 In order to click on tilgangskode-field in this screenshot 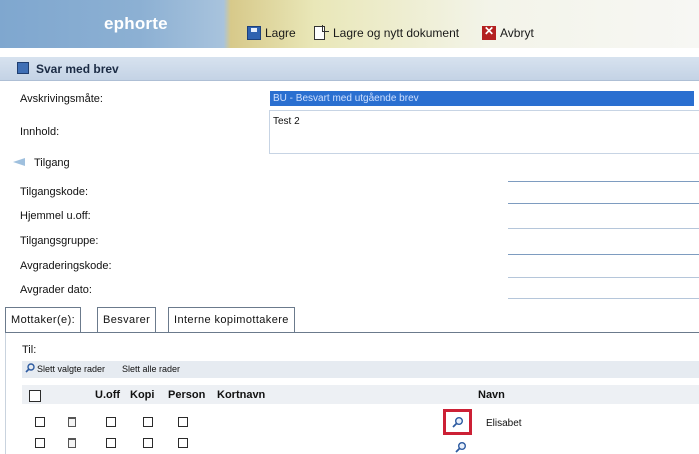, I will do `click(603, 181)`.